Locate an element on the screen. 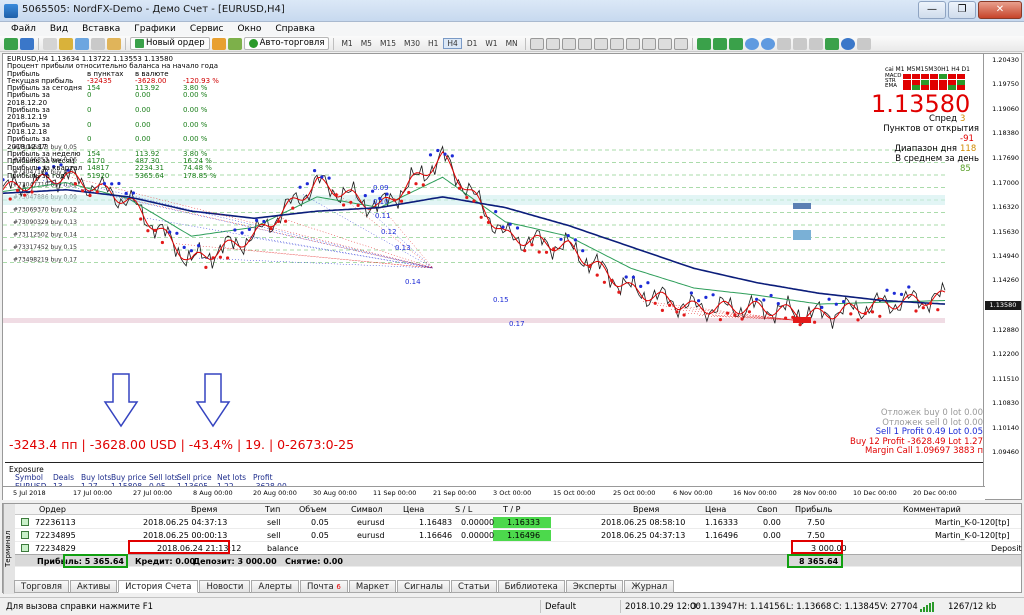 This screenshot has width=1024, height=615. tile-windows-icon is located at coordinates (783, 43).